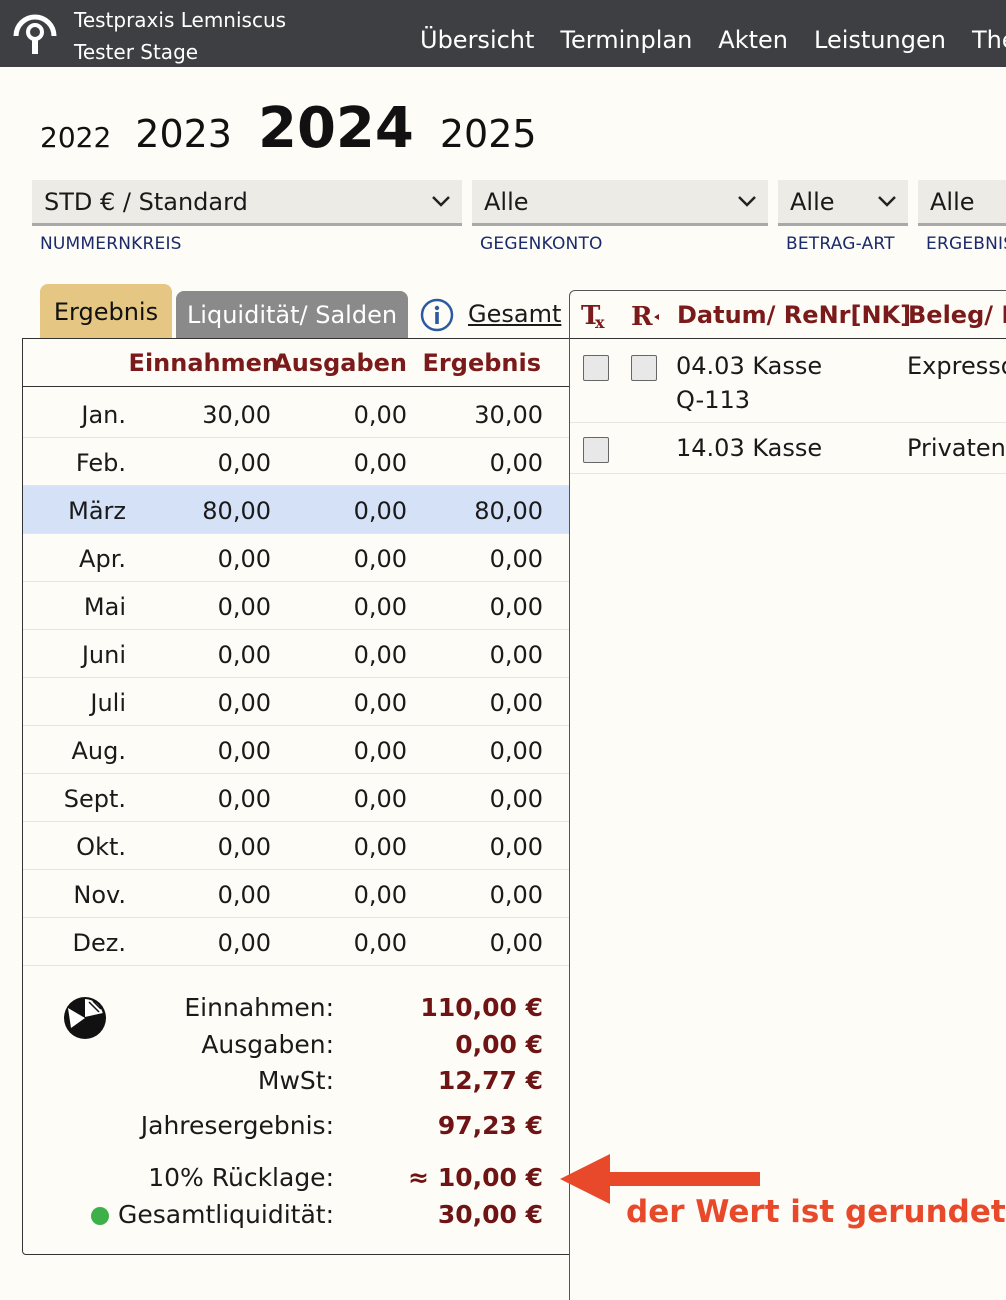 The image size is (1006, 1300). Describe the element at coordinates (956, 448) in the screenshot. I see `entry-beleg: Privatent` at that location.